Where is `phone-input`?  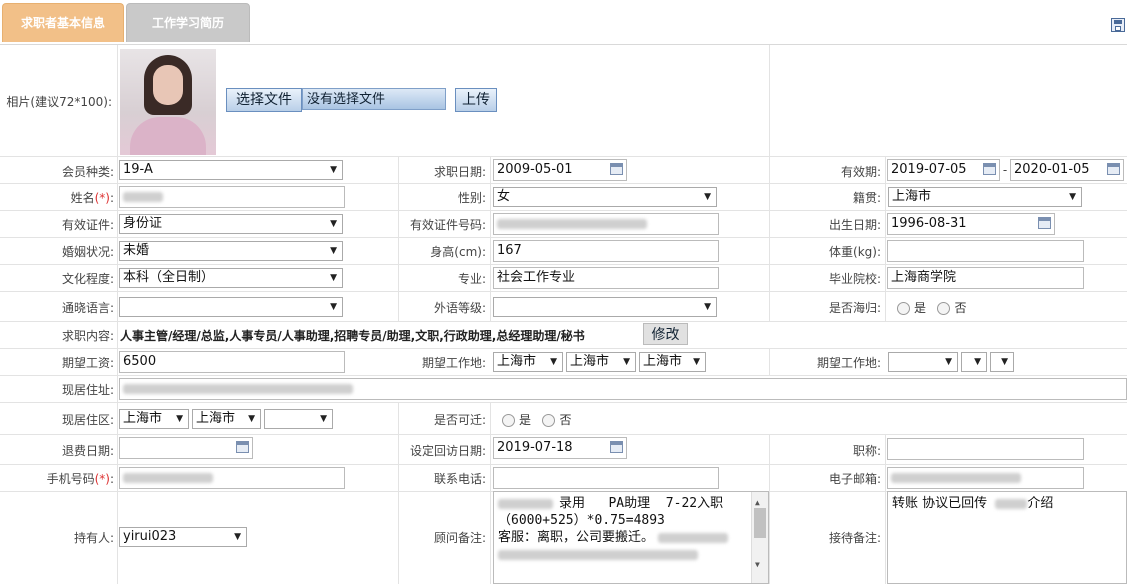
phone-input is located at coordinates (606, 478).